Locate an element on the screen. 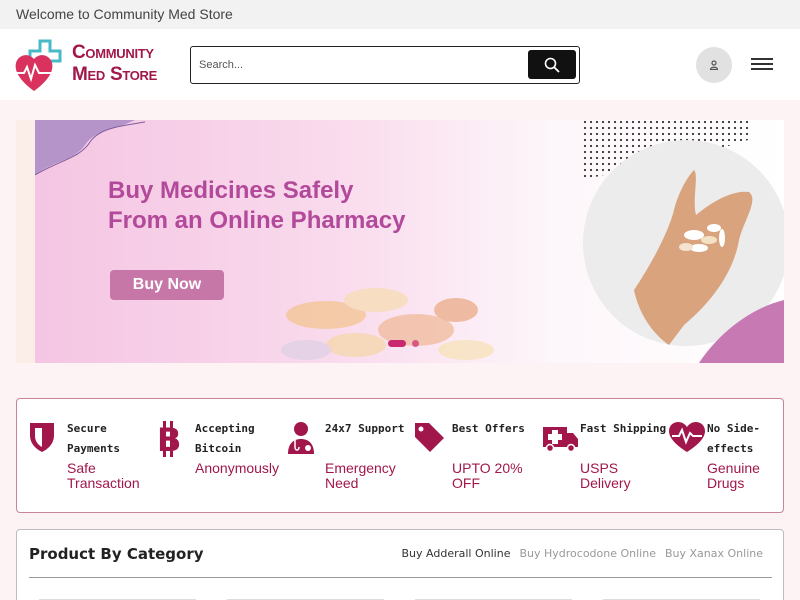 The width and height of the screenshot is (800, 600). previous-slide-edge is located at coordinates (25, 241).